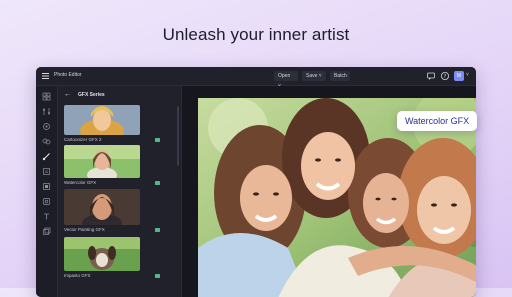 The width and height of the screenshot is (512, 297). I want to click on tool-rail, so click(47, 191).